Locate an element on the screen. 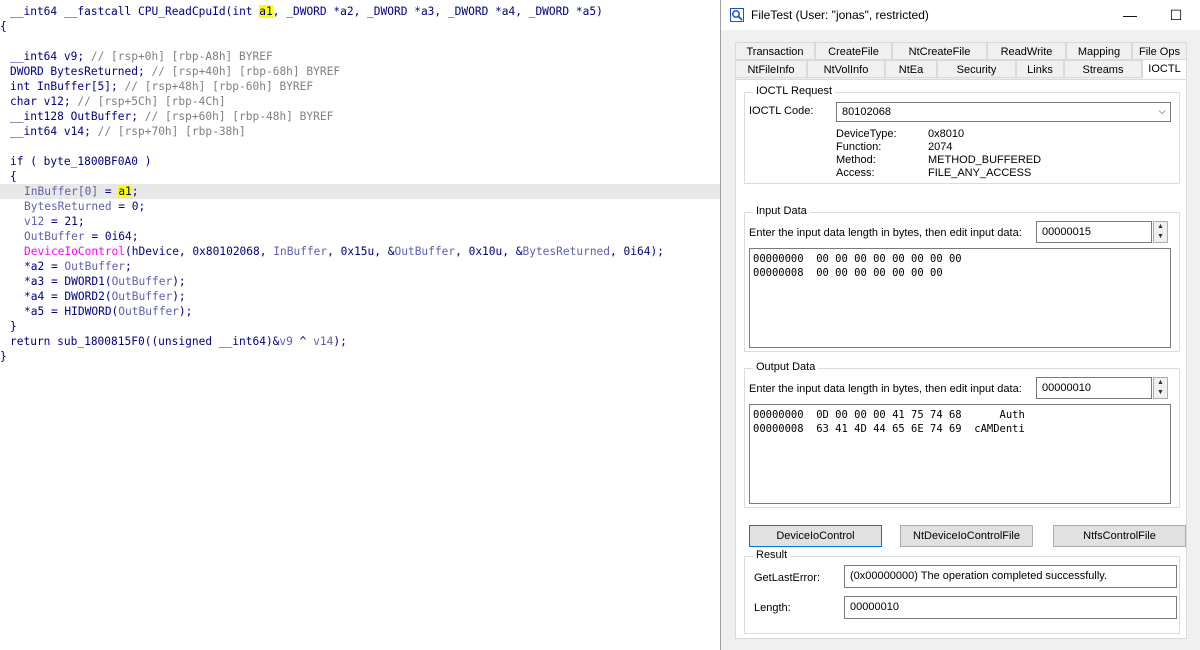 Image resolution: width=1200 pixels, height=650 pixels. ntfs-control-file-button: NtfsControlFile is located at coordinates (1119, 536).